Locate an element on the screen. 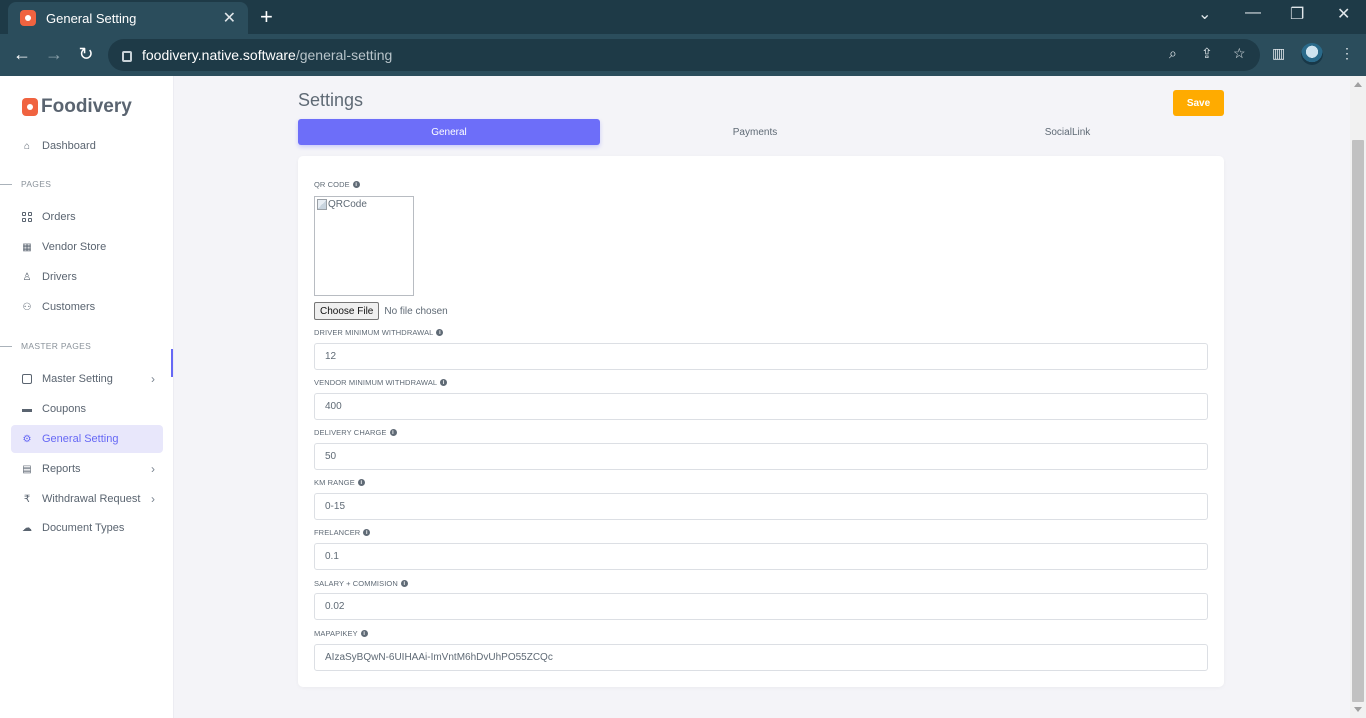  url-path: /general-setting is located at coordinates (344, 55).